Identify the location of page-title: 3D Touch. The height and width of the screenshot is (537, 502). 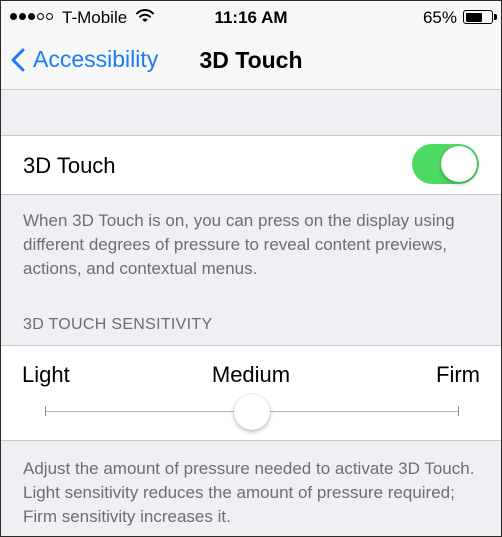
(251, 60).